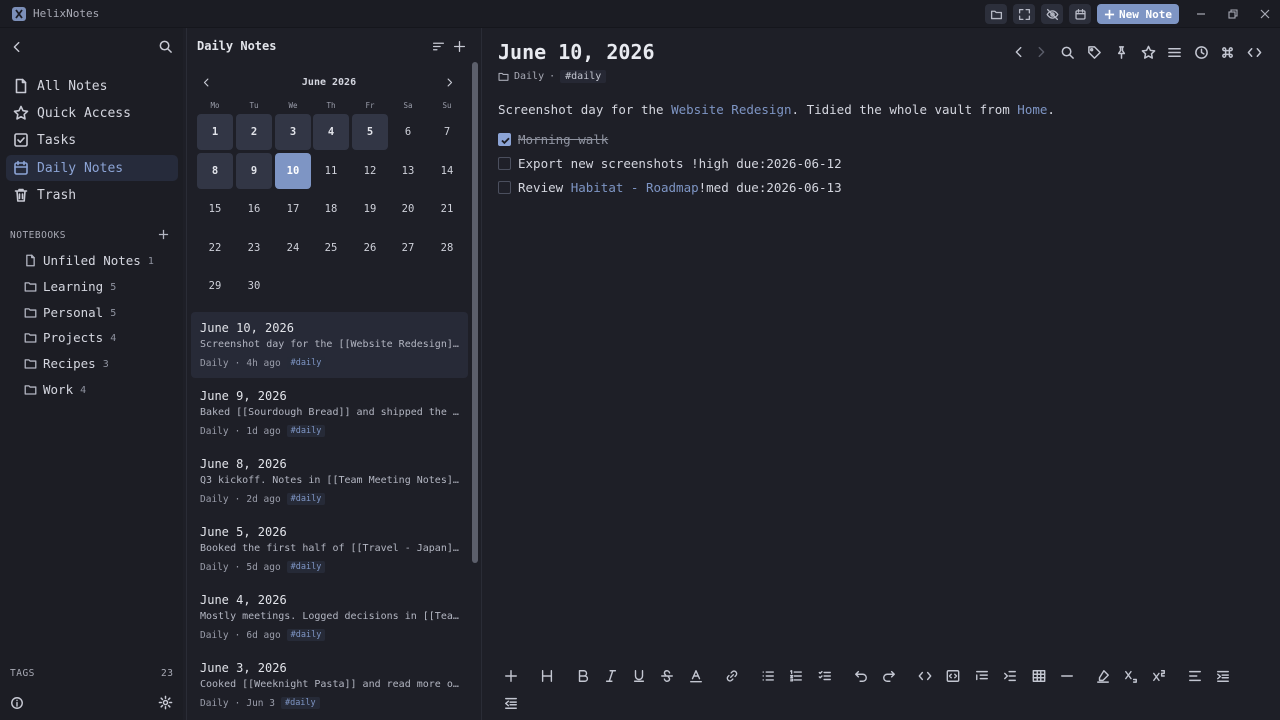 This screenshot has height=720, width=1280. What do you see at coordinates (796, 676) in the screenshot?
I see `numbered-list-icon` at bounding box center [796, 676].